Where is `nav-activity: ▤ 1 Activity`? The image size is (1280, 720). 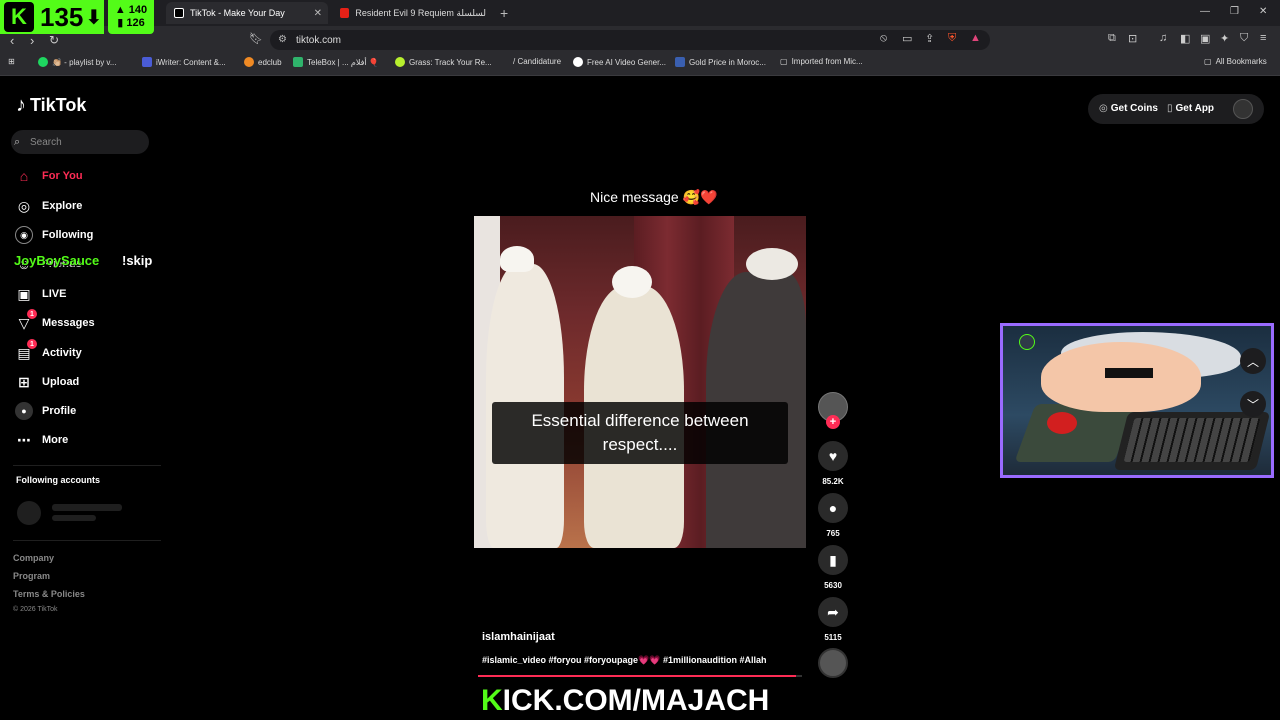
nav-activity: ▤ 1 Activity is located at coordinates (48, 351).